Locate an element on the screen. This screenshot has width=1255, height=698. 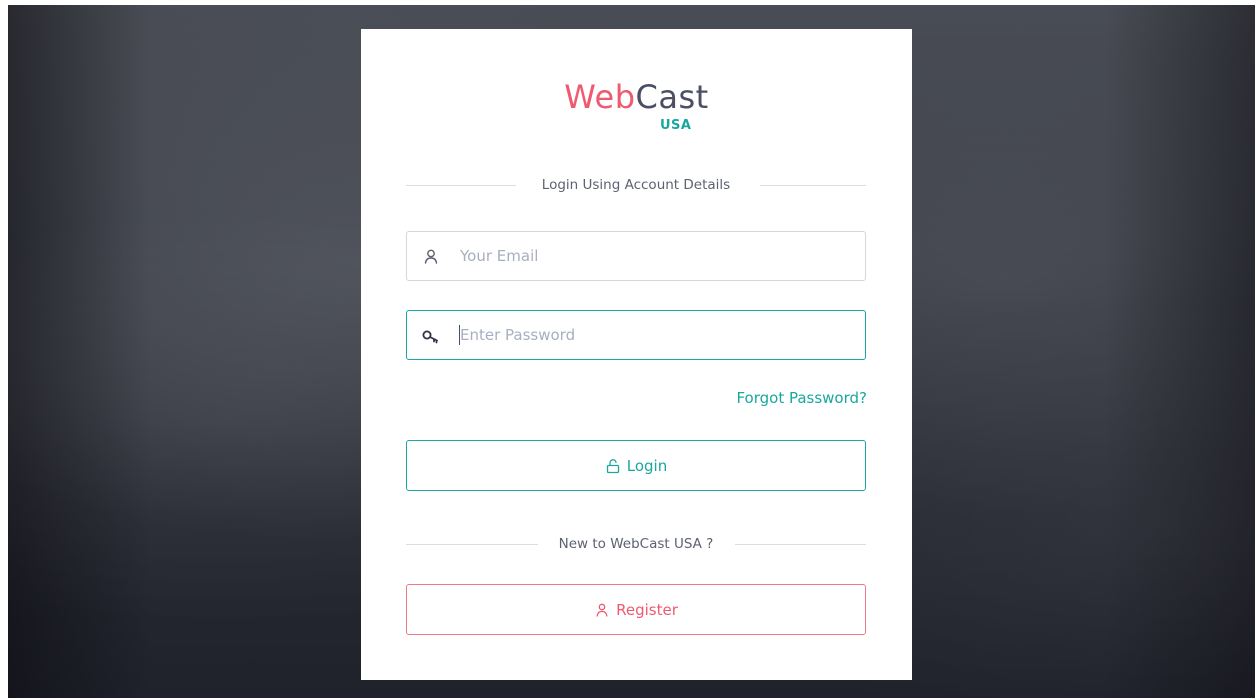
register-button-label: Register is located at coordinates (647, 609).